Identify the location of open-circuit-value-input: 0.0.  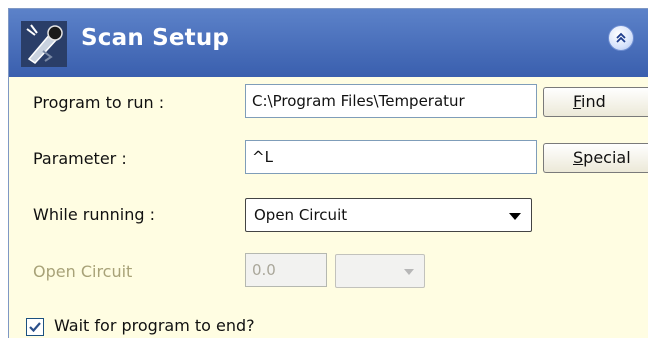
(286, 270).